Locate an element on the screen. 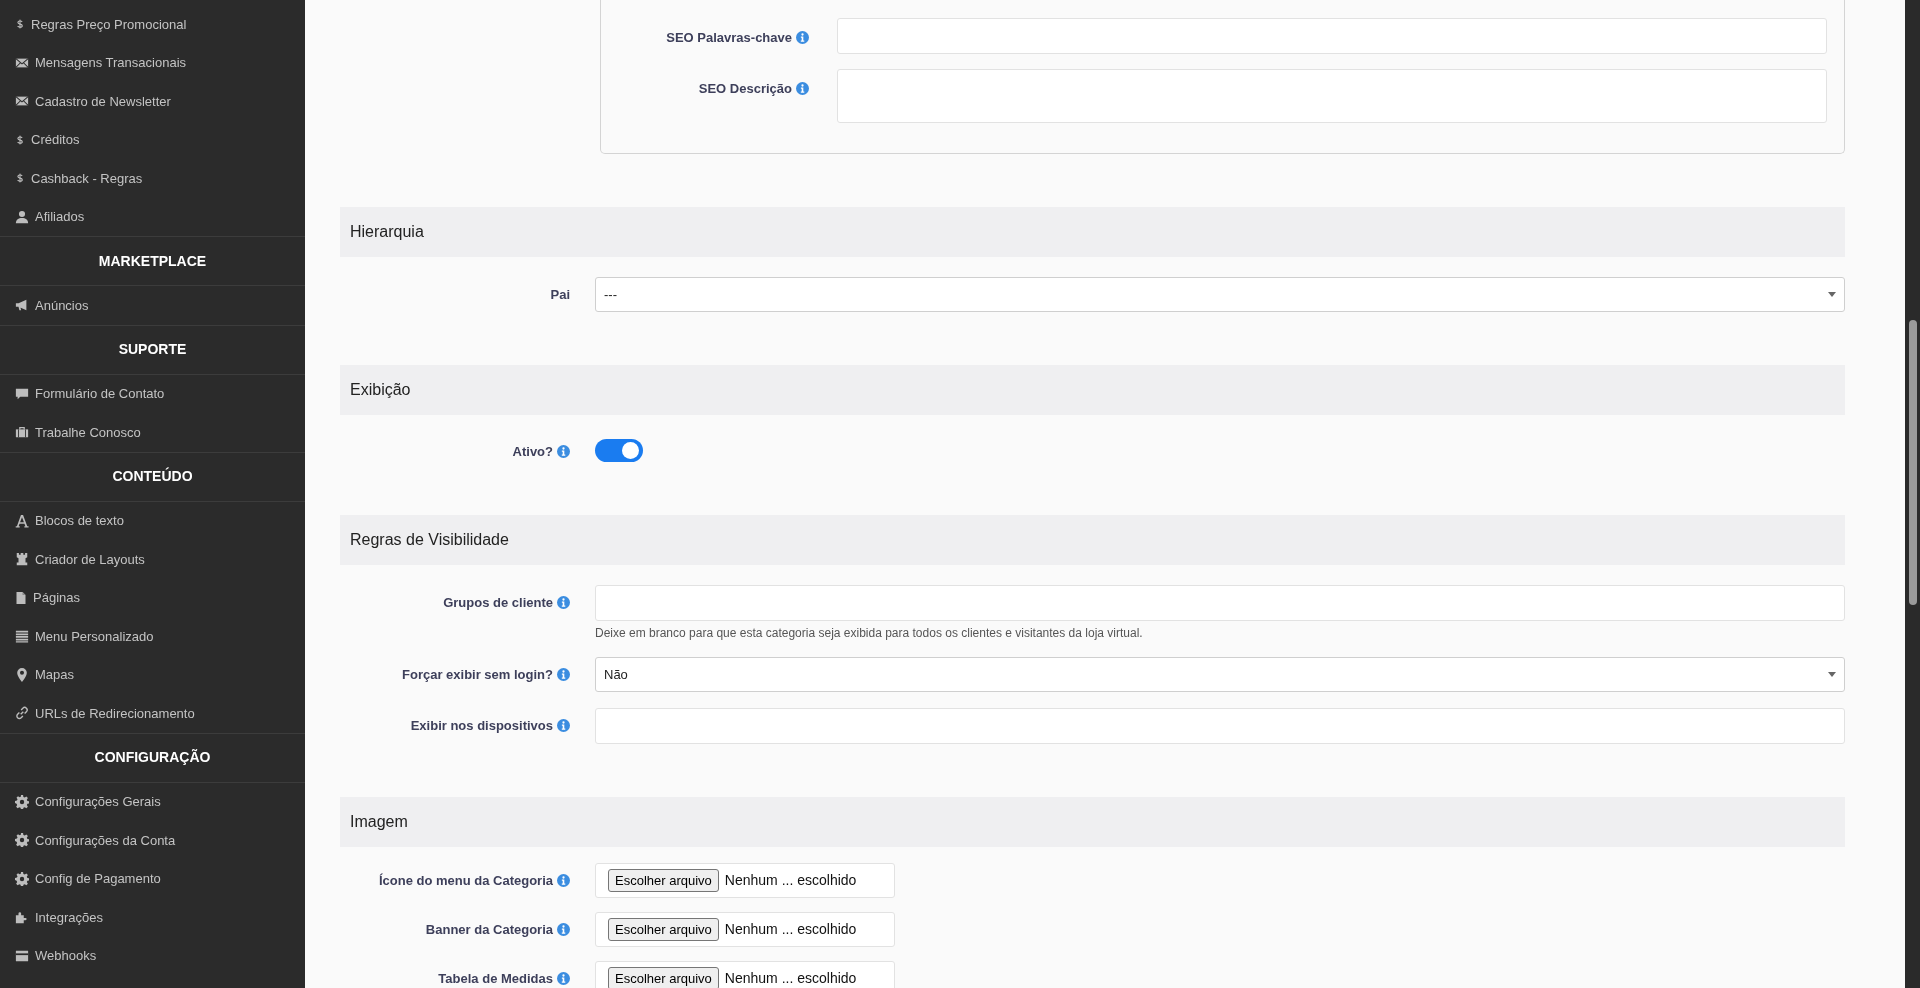  sidebar-item: Cashback - Regras is located at coordinates (152, 178).